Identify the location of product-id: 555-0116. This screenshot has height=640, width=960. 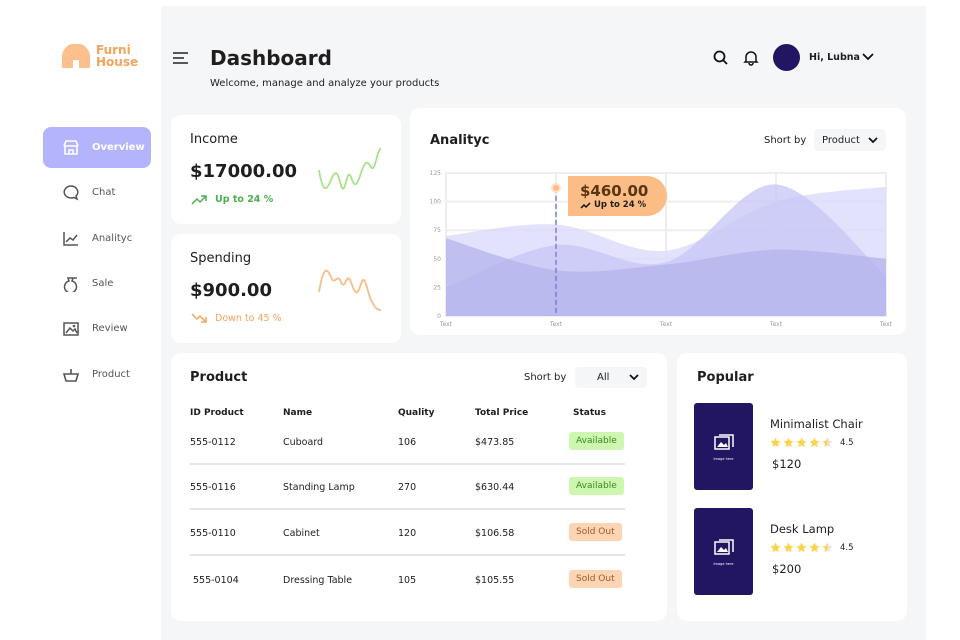
(213, 487).